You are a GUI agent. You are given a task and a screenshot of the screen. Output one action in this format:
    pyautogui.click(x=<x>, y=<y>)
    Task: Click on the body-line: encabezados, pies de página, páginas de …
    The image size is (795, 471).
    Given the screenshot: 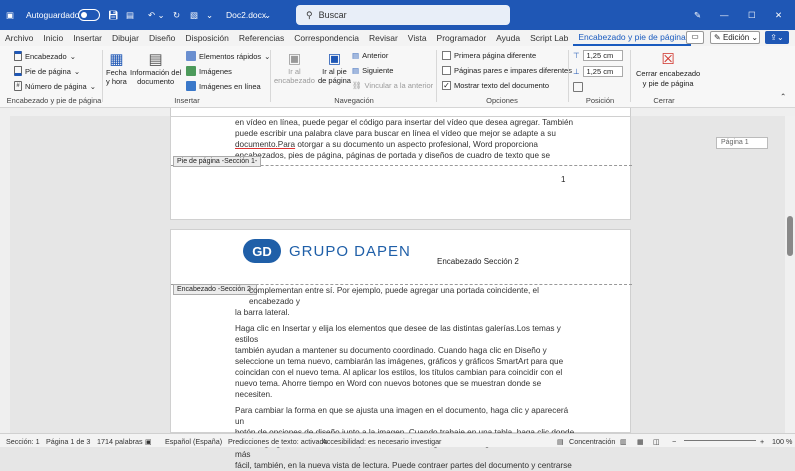 What is the action you would take?
    pyautogui.click(x=392, y=155)
    